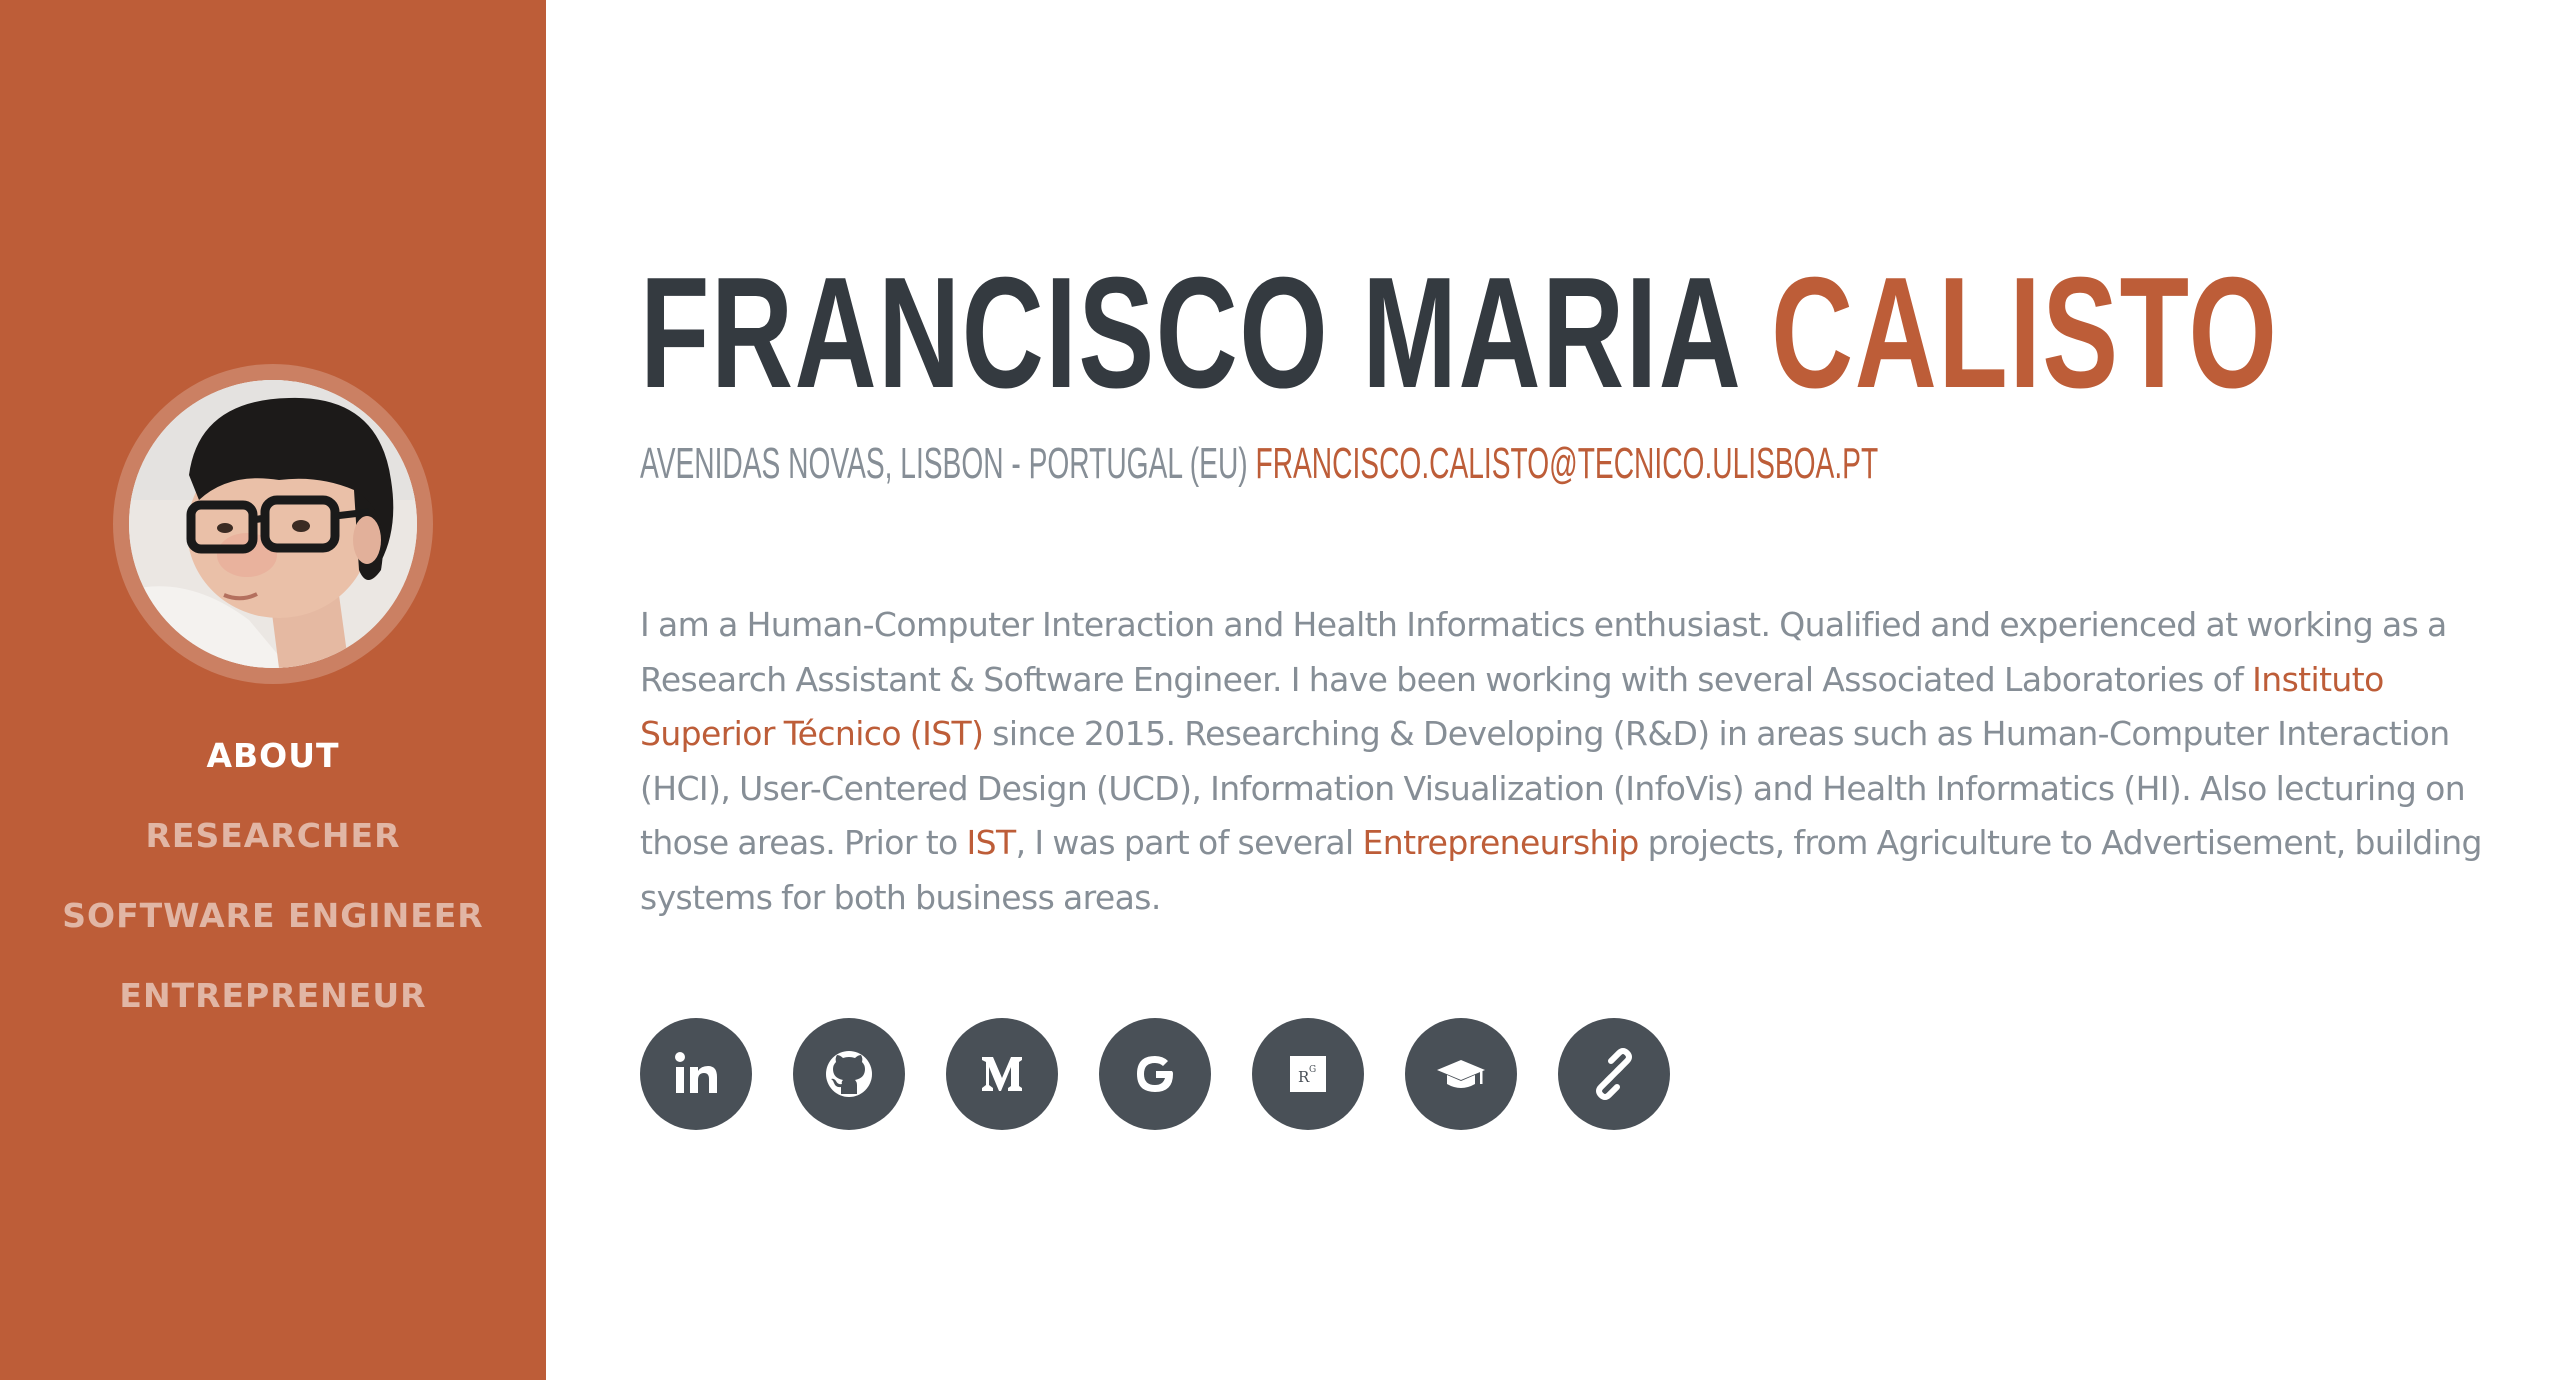 This screenshot has width=2560, height=1380. I want to click on scholar-button, so click(1461, 1074).